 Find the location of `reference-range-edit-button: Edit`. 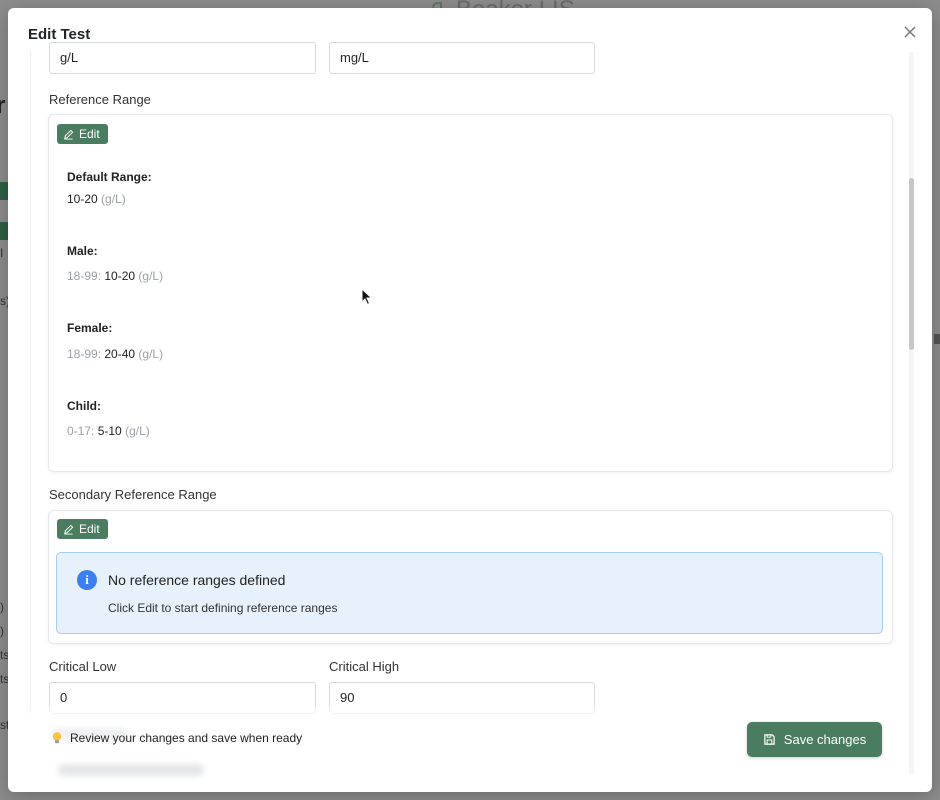

reference-range-edit-button: Edit is located at coordinates (82, 134).